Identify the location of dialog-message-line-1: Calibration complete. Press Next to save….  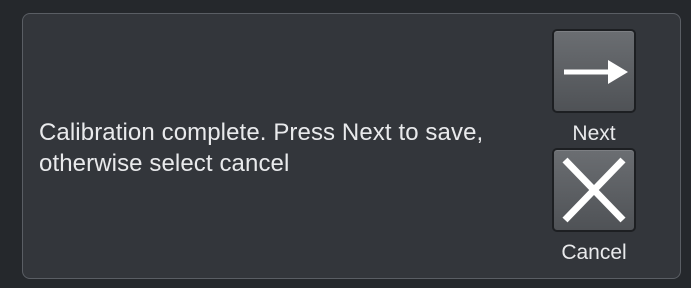
(261, 132).